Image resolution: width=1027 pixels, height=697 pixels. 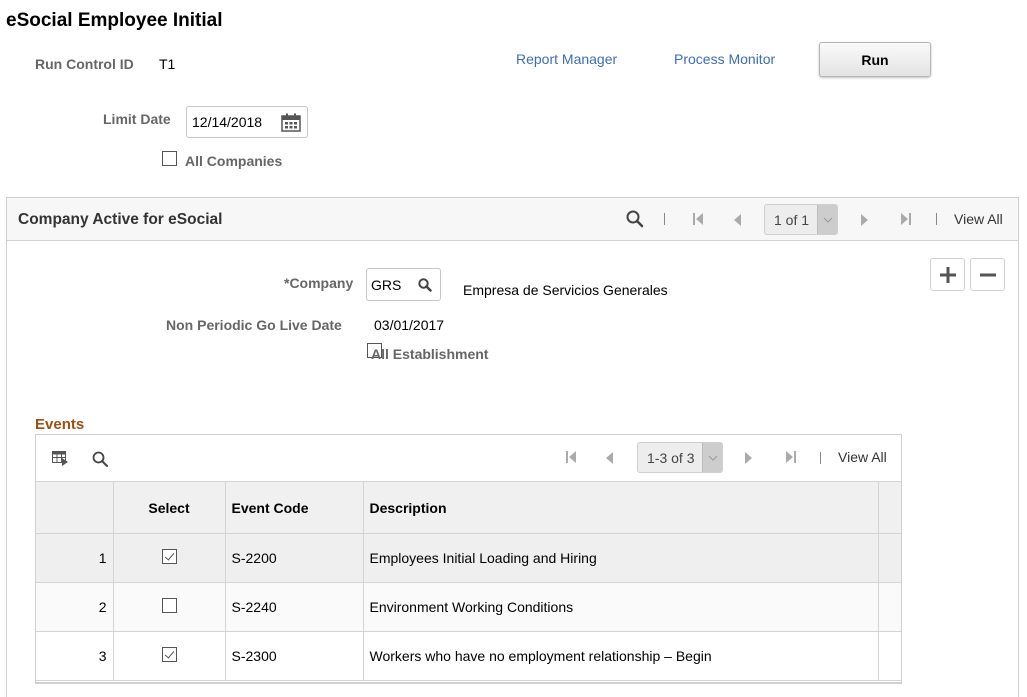 I want to click on events-pager-text: 1-3 of 3, so click(x=671, y=457).